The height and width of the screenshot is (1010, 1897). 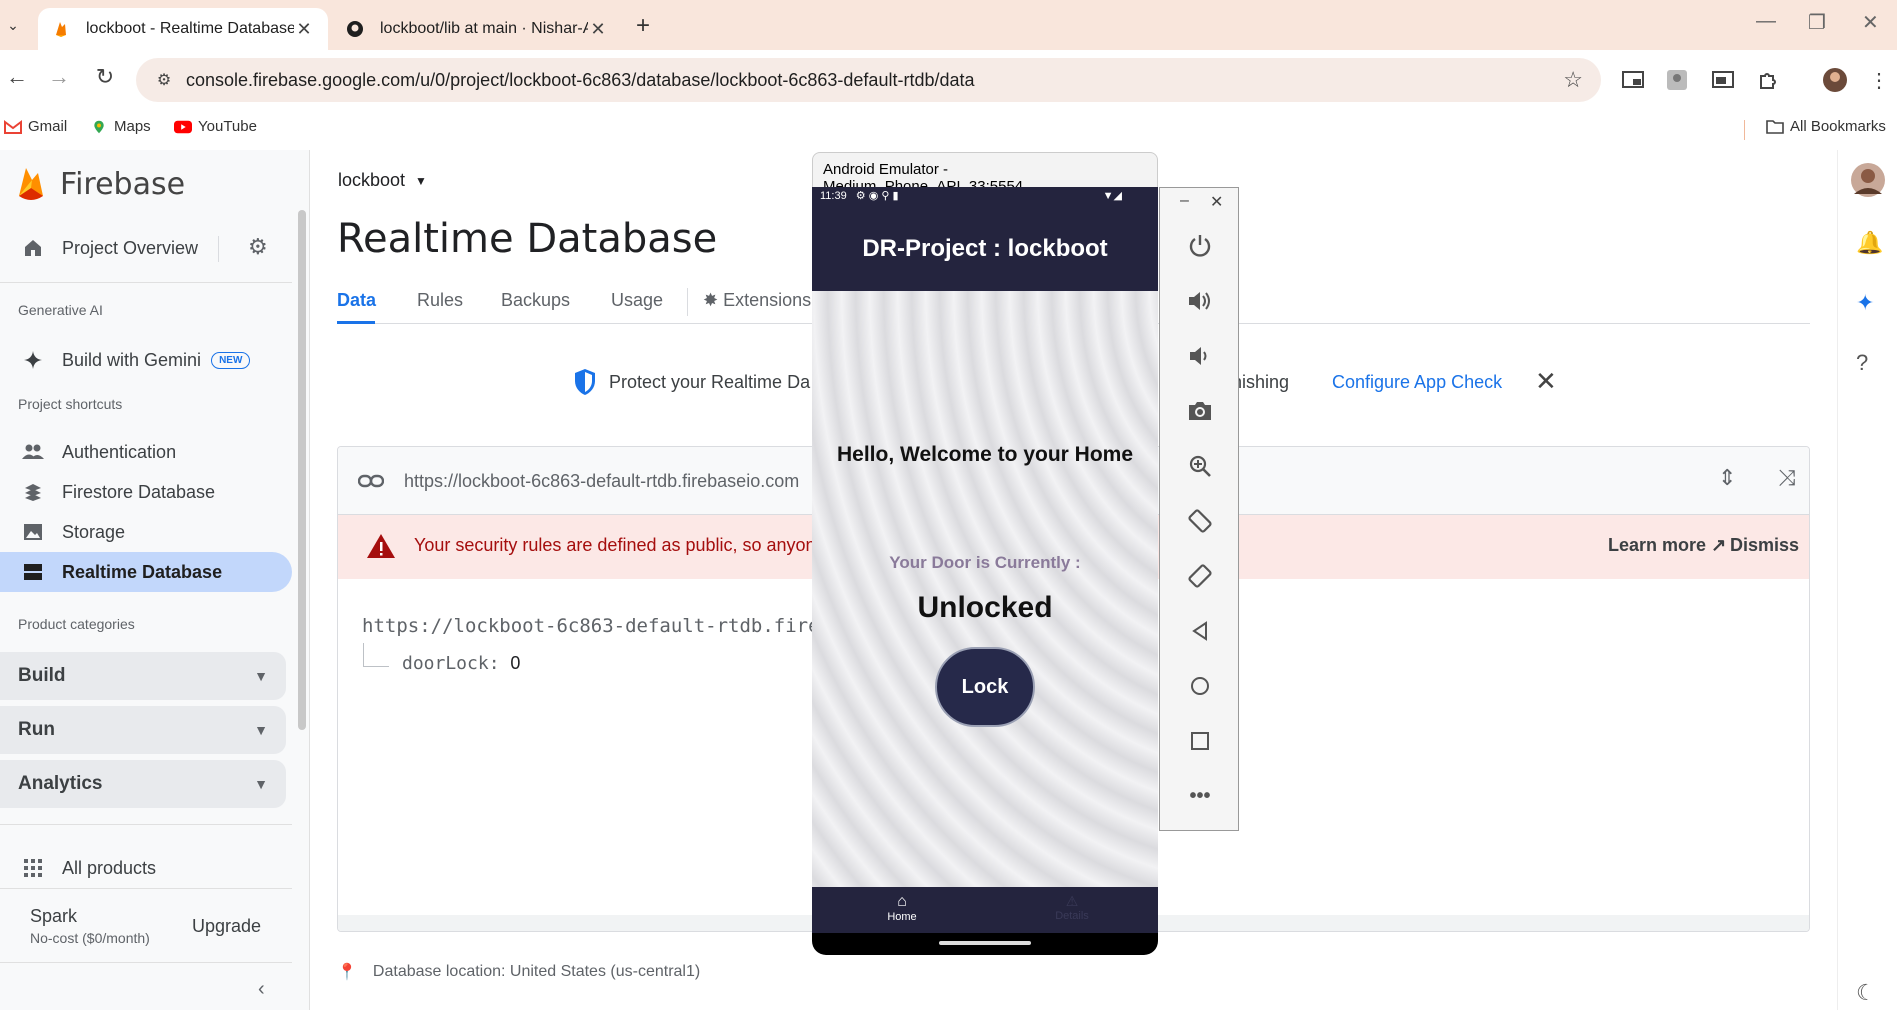 I want to click on restore-icon: ❐, so click(x=1817, y=22).